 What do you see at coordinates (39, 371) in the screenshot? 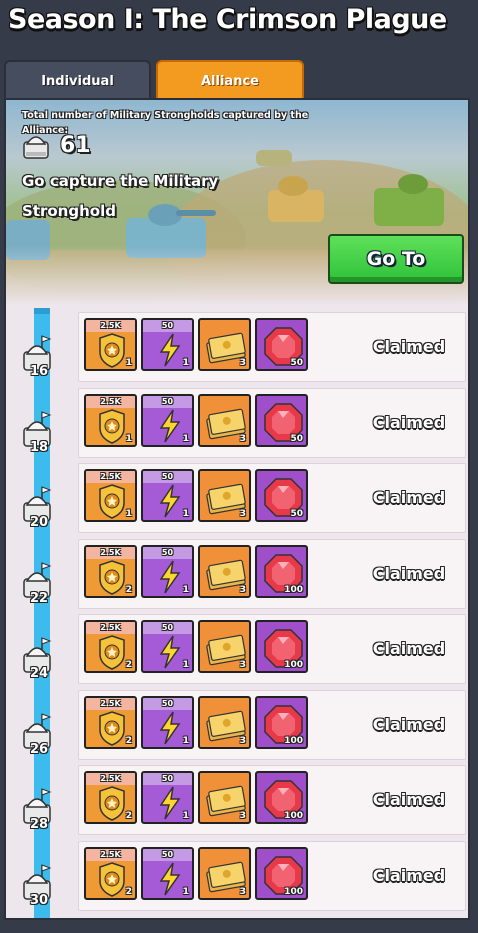
I see `milestone-number: 16` at bounding box center [39, 371].